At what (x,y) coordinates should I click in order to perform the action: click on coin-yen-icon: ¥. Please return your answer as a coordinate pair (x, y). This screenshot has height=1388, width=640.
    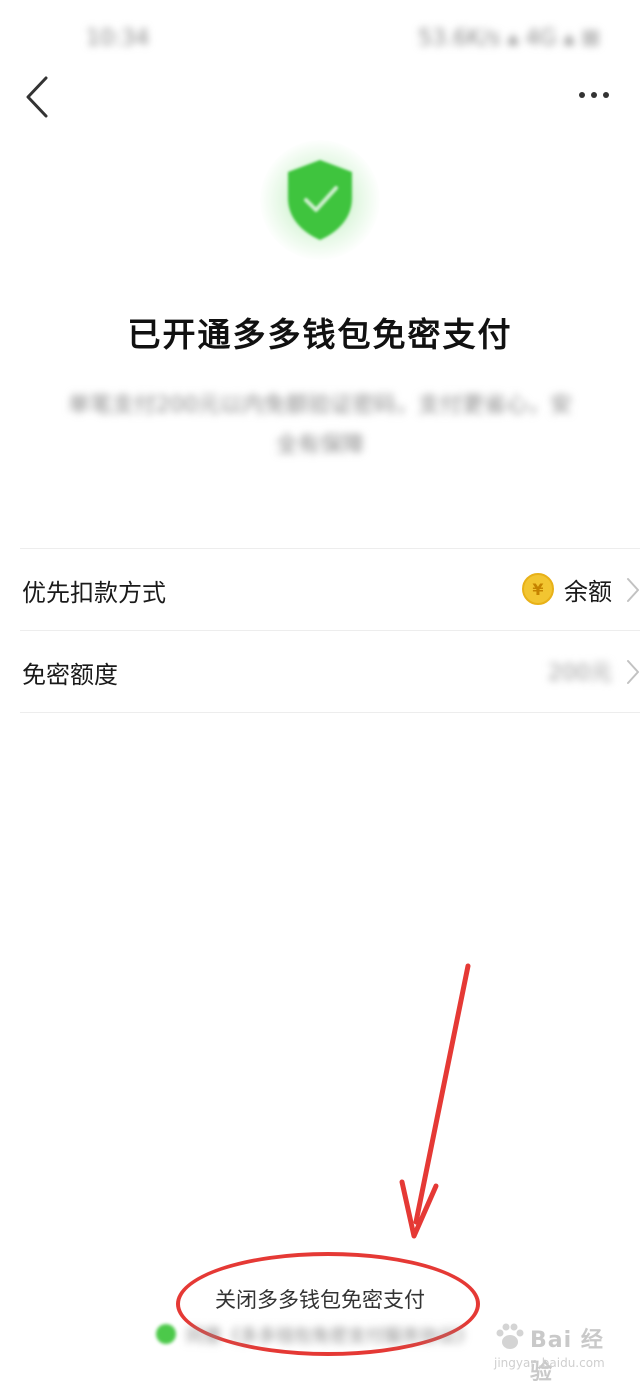
    Looking at the image, I should click on (538, 589).